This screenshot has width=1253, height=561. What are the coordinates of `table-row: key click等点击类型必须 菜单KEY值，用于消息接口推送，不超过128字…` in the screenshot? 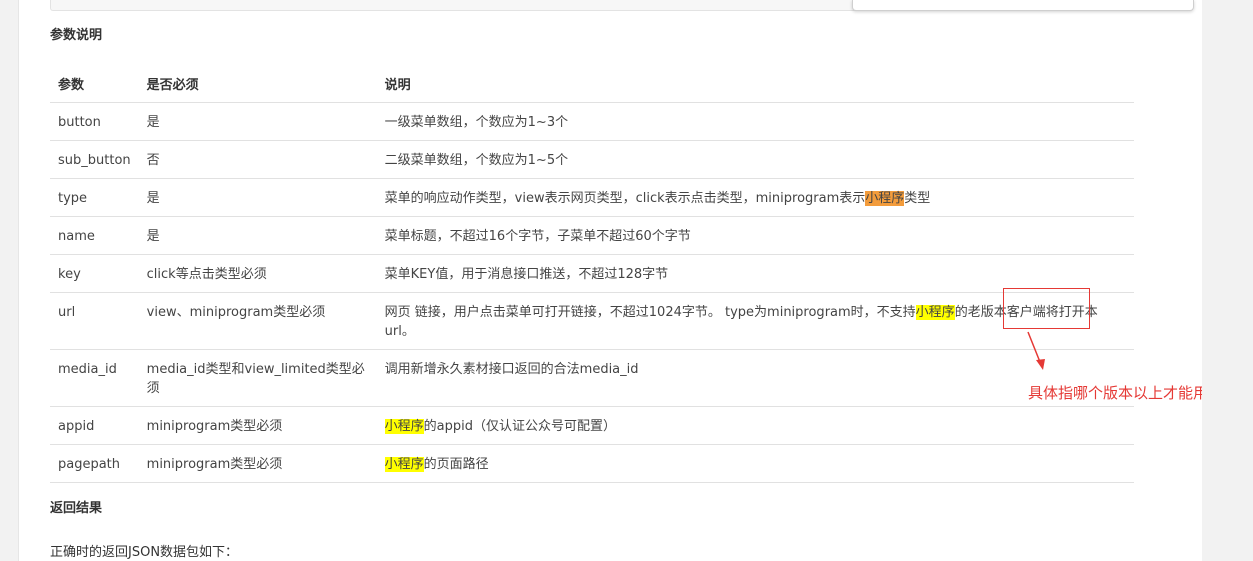 It's located at (592, 273).